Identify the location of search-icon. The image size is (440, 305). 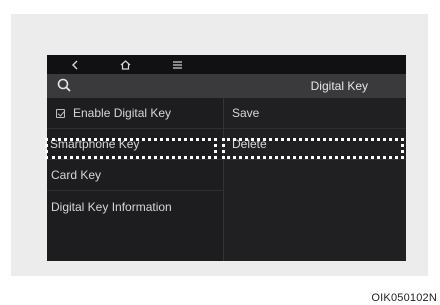
(65, 86).